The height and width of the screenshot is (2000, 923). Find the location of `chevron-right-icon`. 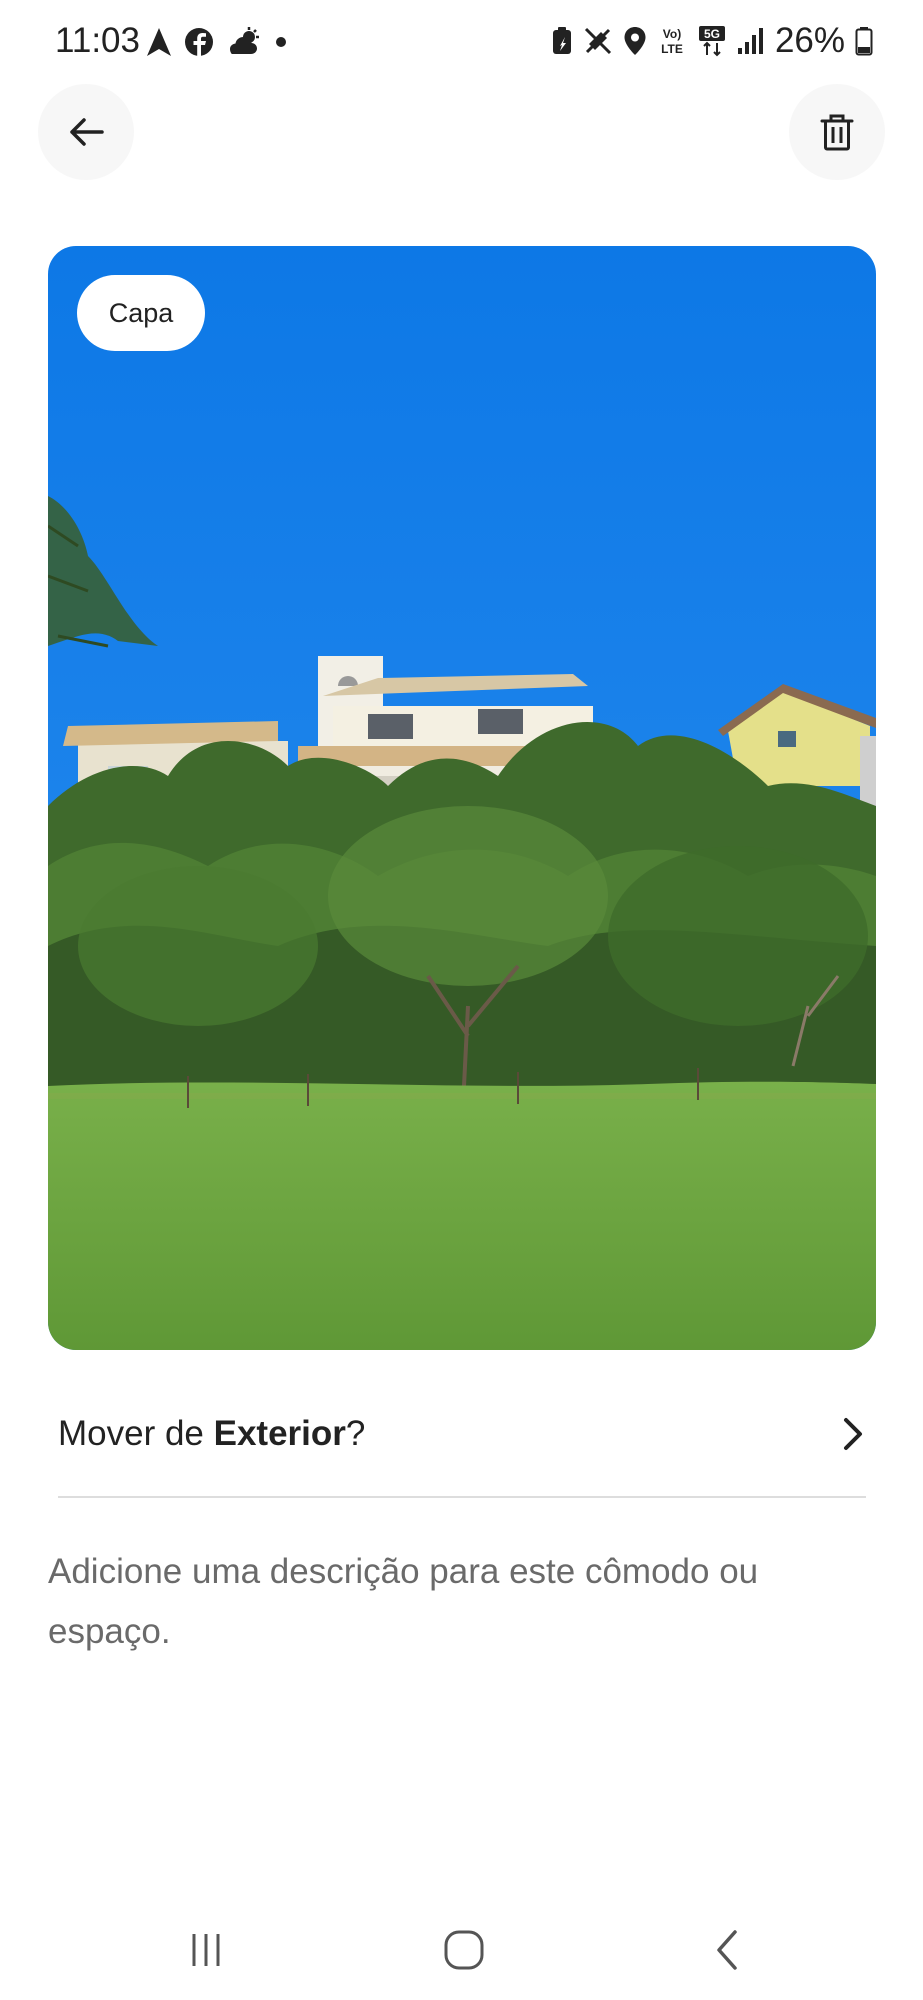

chevron-right-icon is located at coordinates (853, 1434).